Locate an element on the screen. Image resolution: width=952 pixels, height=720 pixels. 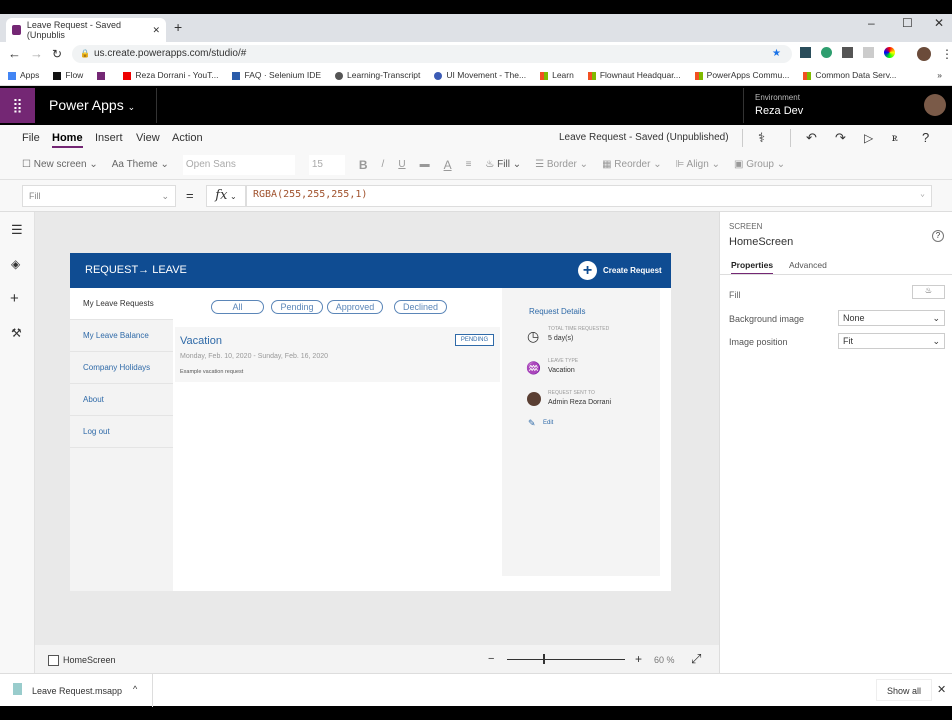
download-item: Leave Request.msapp is located at coordinates (77, 691).